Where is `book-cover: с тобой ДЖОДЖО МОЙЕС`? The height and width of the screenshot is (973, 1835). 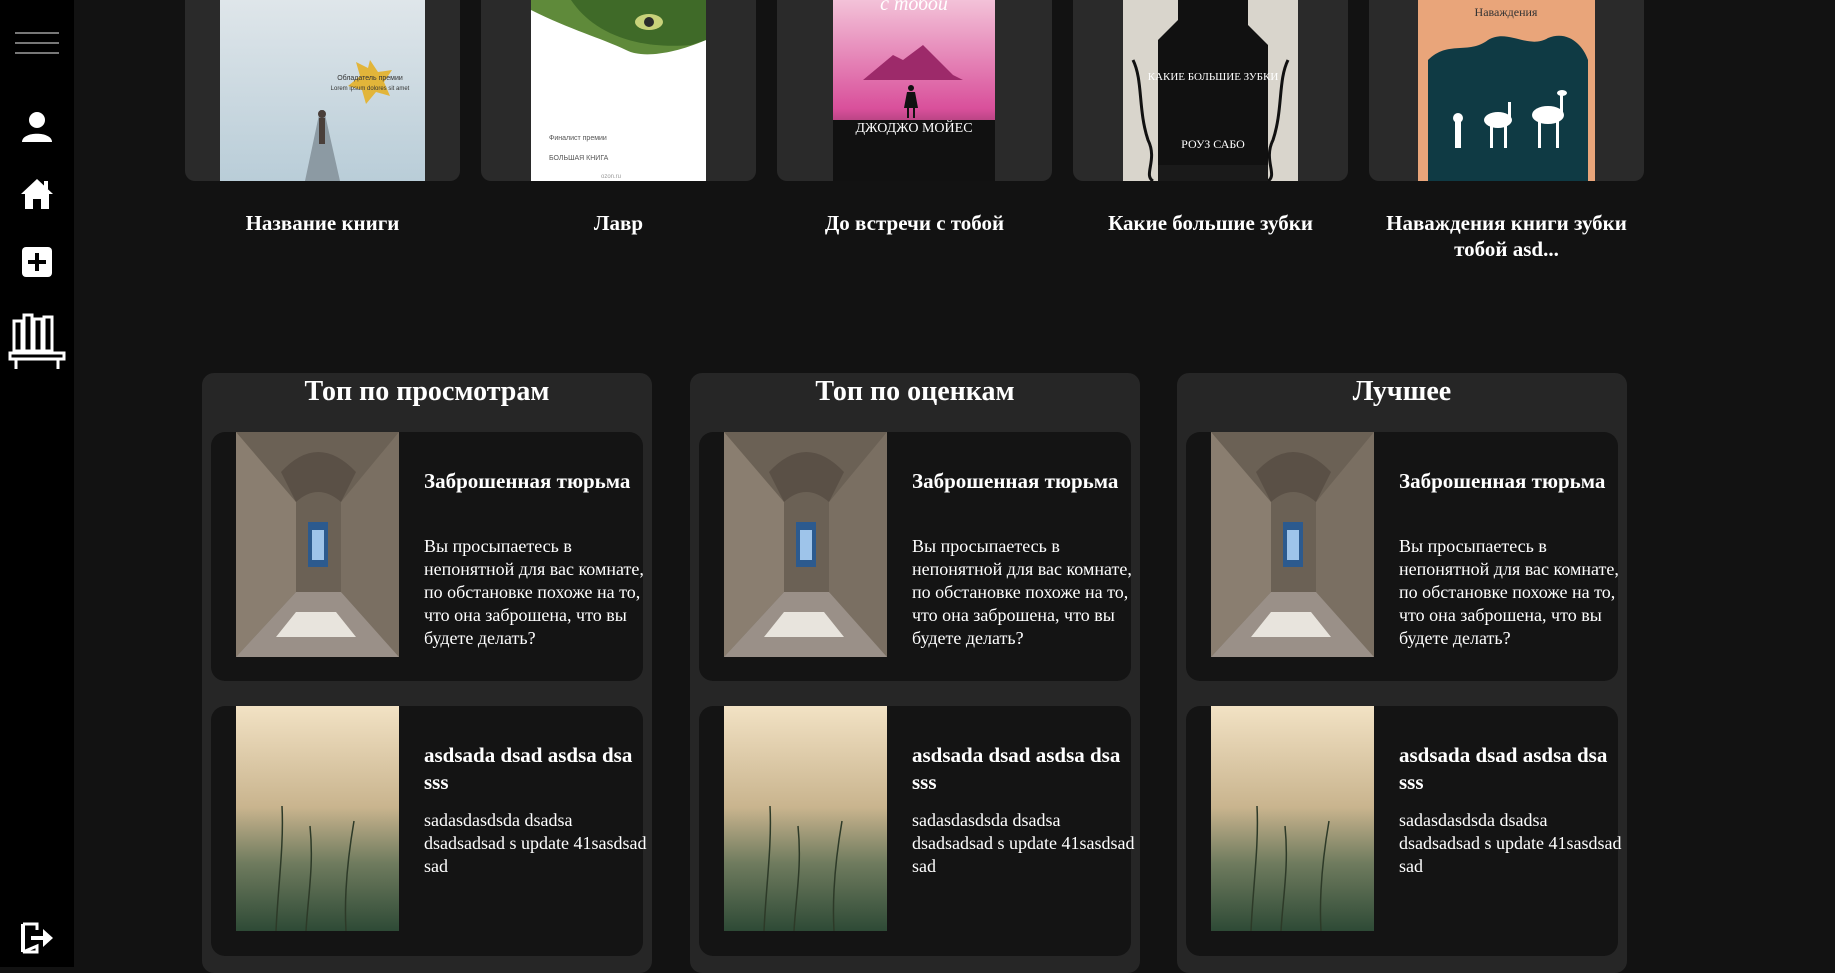
book-cover: с тобой ДЖОДЖО МОЙЕС is located at coordinates (914, 90).